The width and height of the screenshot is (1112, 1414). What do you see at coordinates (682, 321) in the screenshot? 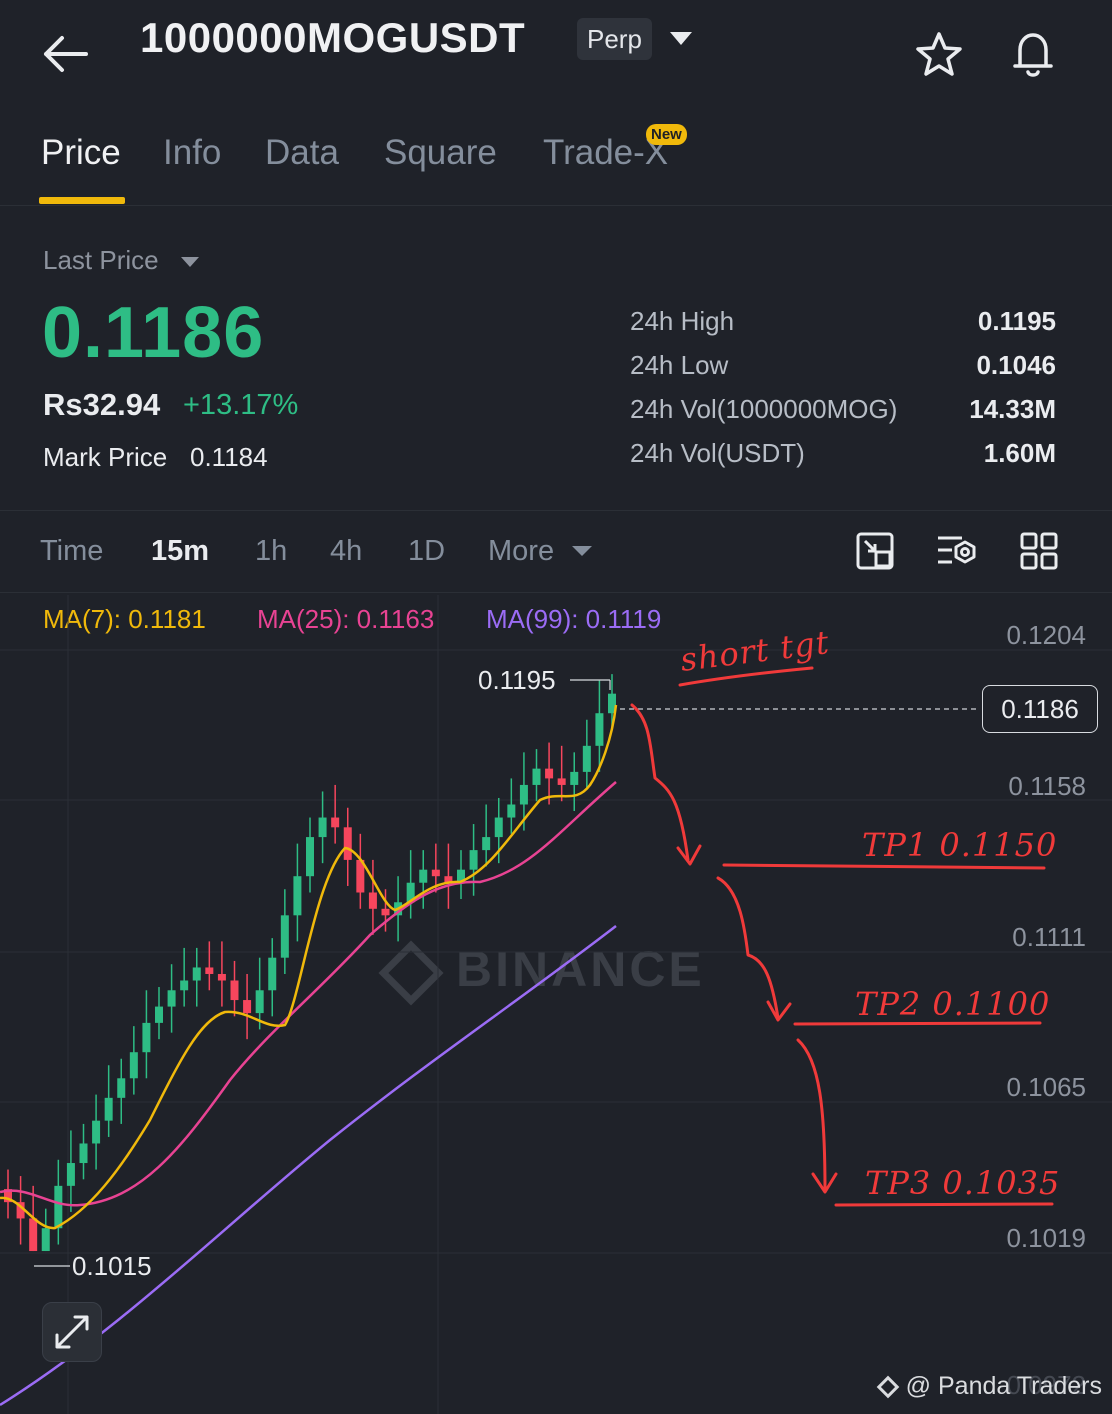
I see `stat-label-24h-high: 24h High` at bounding box center [682, 321].